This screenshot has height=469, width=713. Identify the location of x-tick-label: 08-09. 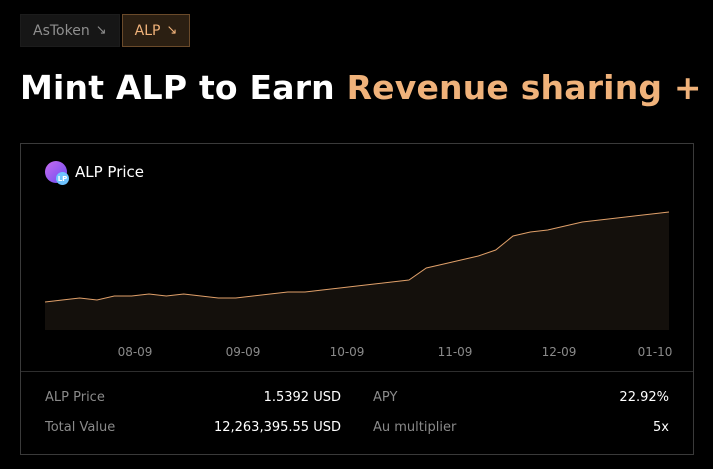
(135, 352).